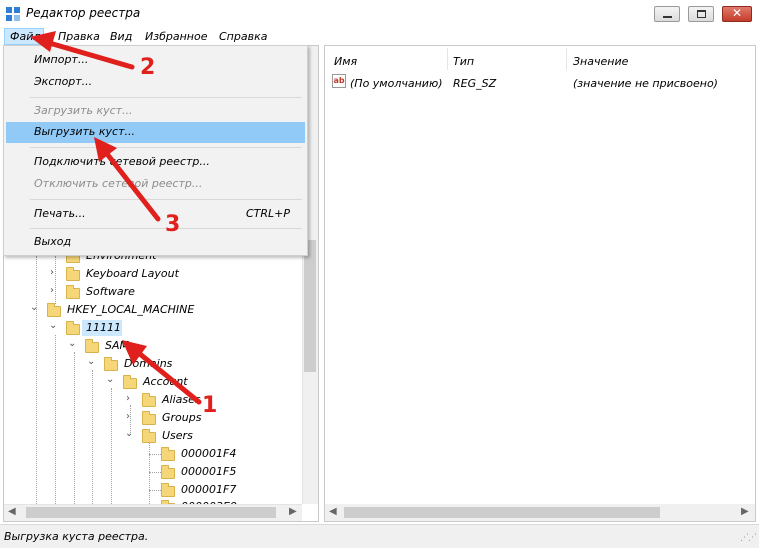  Describe the element at coordinates (210, 405) in the screenshot. I see `annotation-label-1: 1` at that location.